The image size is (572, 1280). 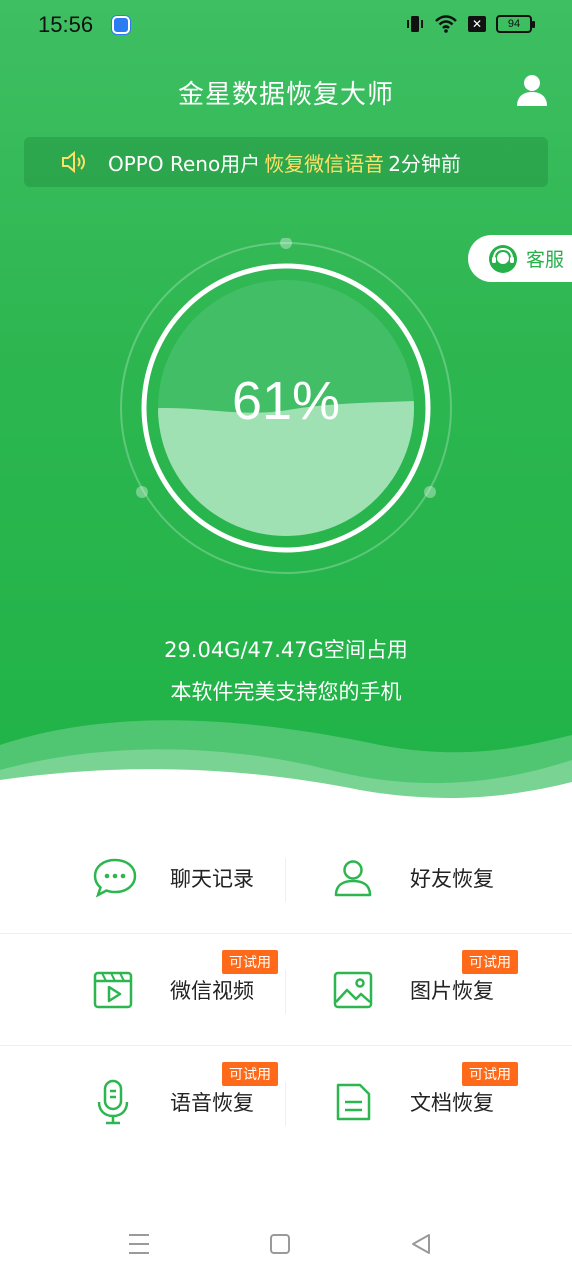 What do you see at coordinates (212, 878) in the screenshot?
I see `feature-label: 聊天记录` at bounding box center [212, 878].